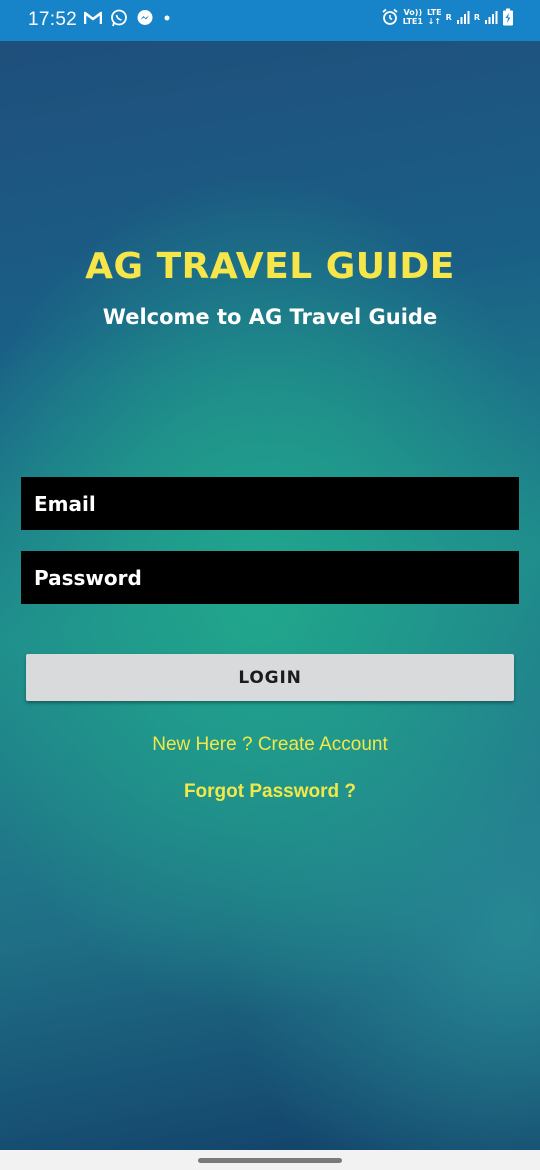 The width and height of the screenshot is (540, 1170). What do you see at coordinates (93, 18) in the screenshot?
I see `gmail-icon` at bounding box center [93, 18].